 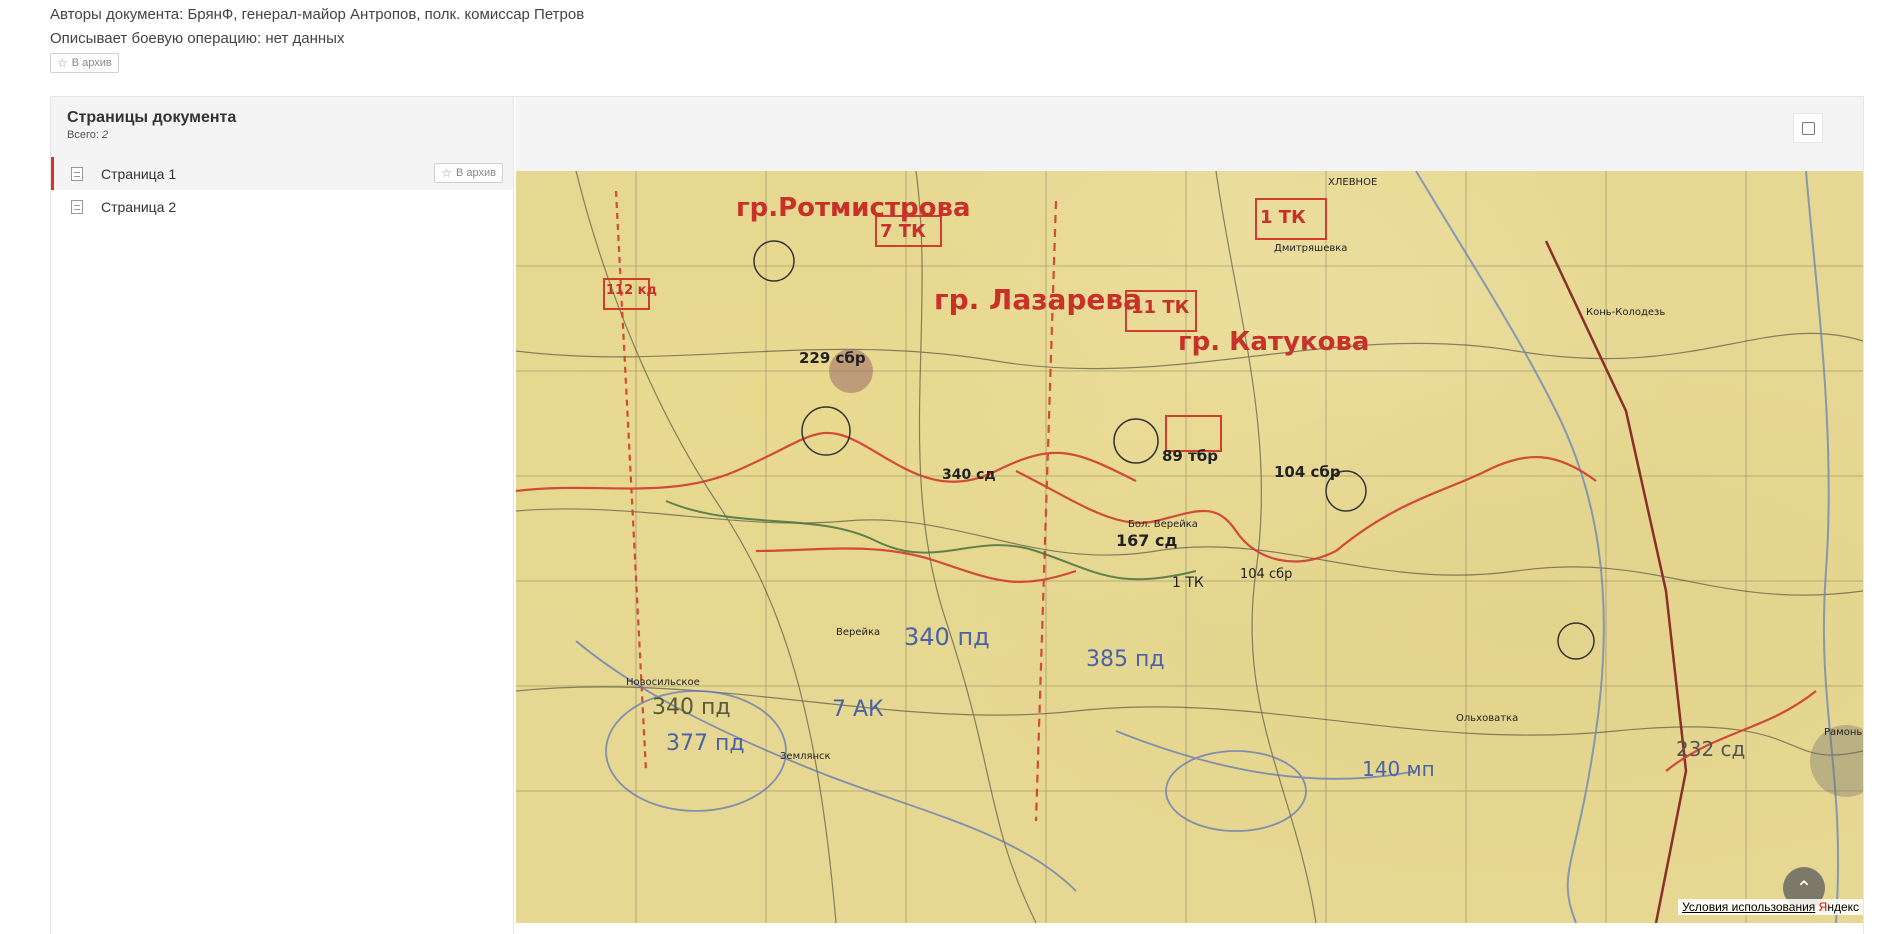 What do you see at coordinates (1748, 907) in the screenshot?
I see `terms-of-use-link: Условия использования` at bounding box center [1748, 907].